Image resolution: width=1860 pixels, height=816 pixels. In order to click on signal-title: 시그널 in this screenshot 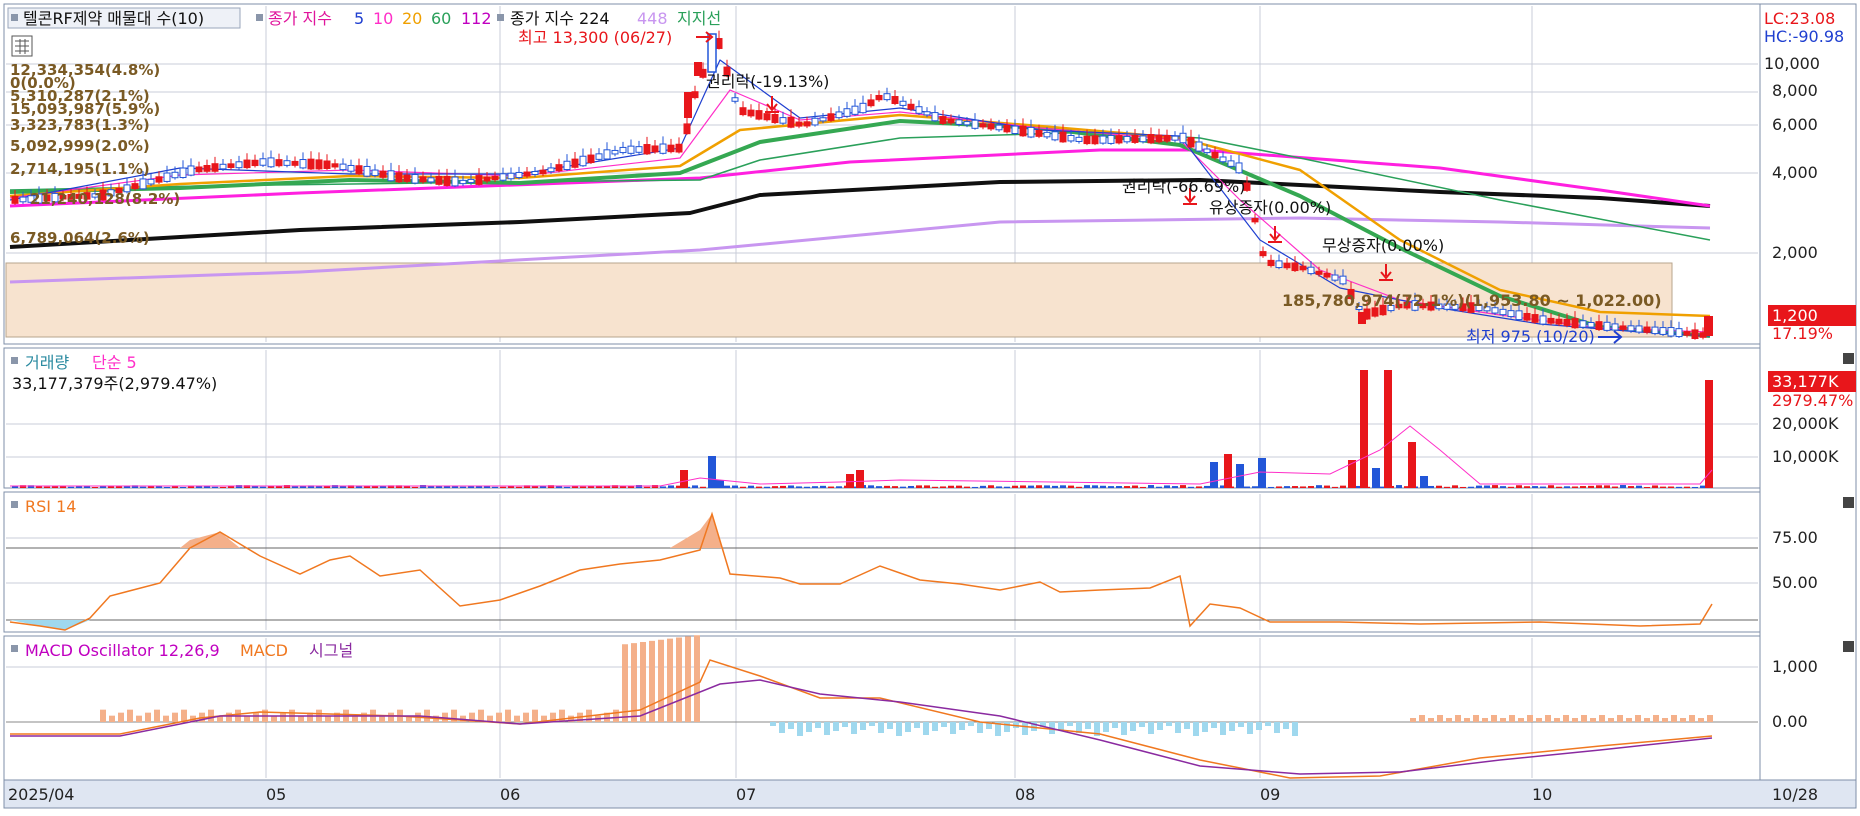, I will do `click(331, 650)`.